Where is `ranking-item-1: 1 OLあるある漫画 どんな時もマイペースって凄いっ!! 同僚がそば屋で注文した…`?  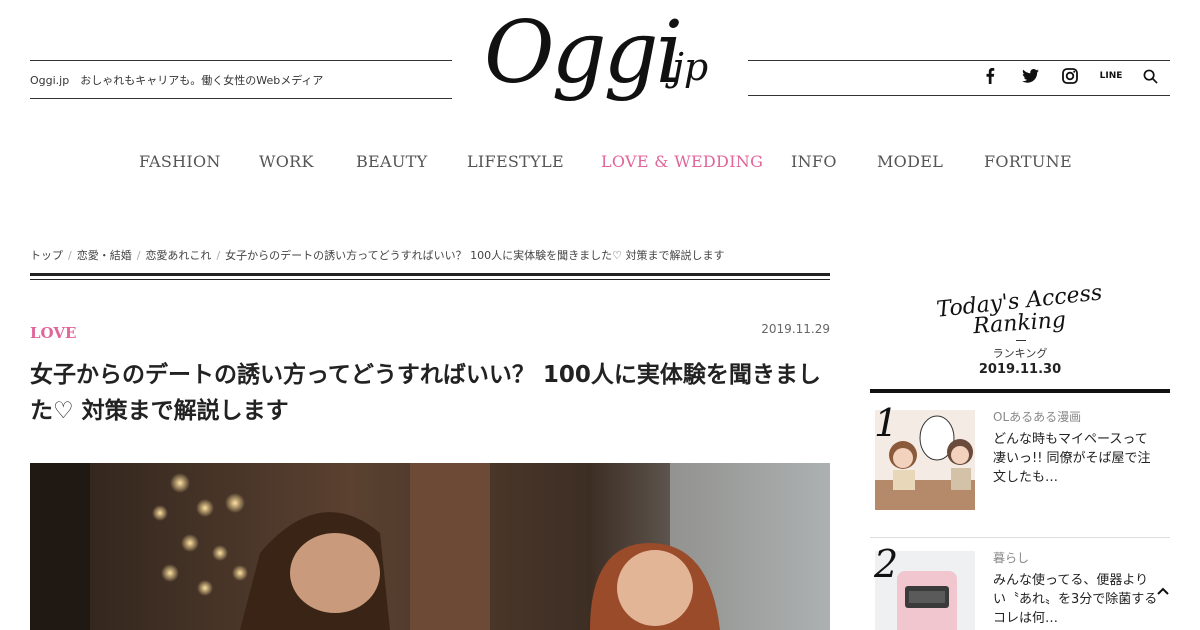 ranking-item-1: 1 OLあるある漫画 どんな時もマイペースって凄いっ!! 同僚がそば屋で注文した… is located at coordinates (1020, 469).